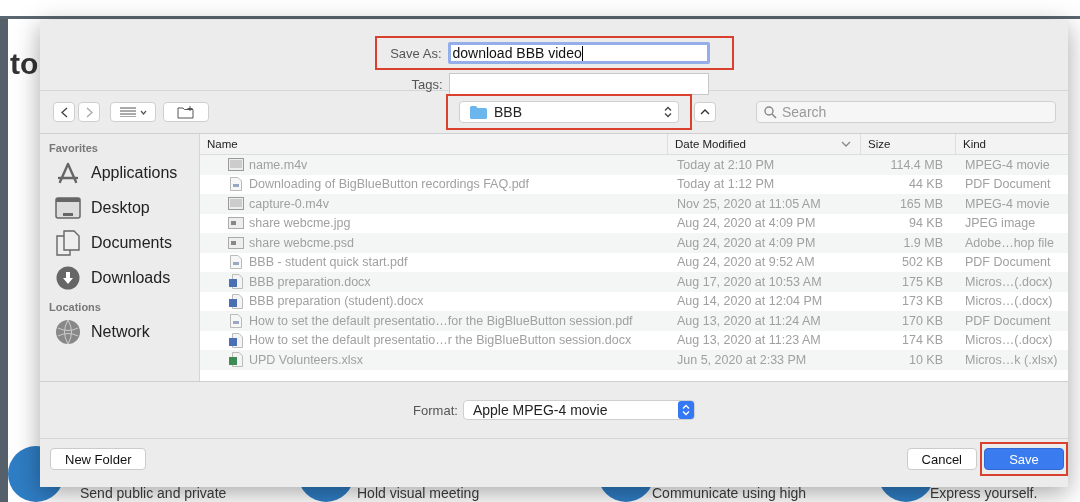  What do you see at coordinates (127, 112) in the screenshot?
I see `list-icon` at bounding box center [127, 112].